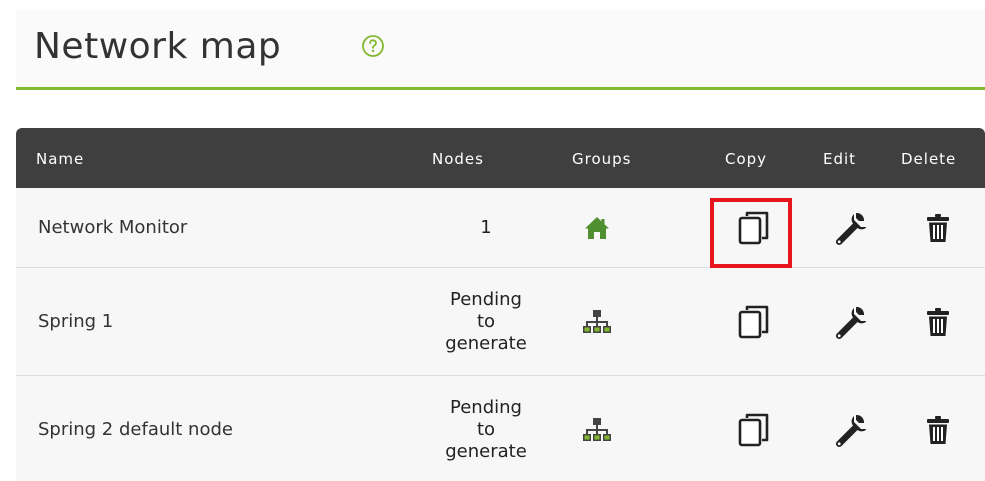 This screenshot has width=985, height=481. I want to click on map-name-link: Network Monitor, so click(112, 227).